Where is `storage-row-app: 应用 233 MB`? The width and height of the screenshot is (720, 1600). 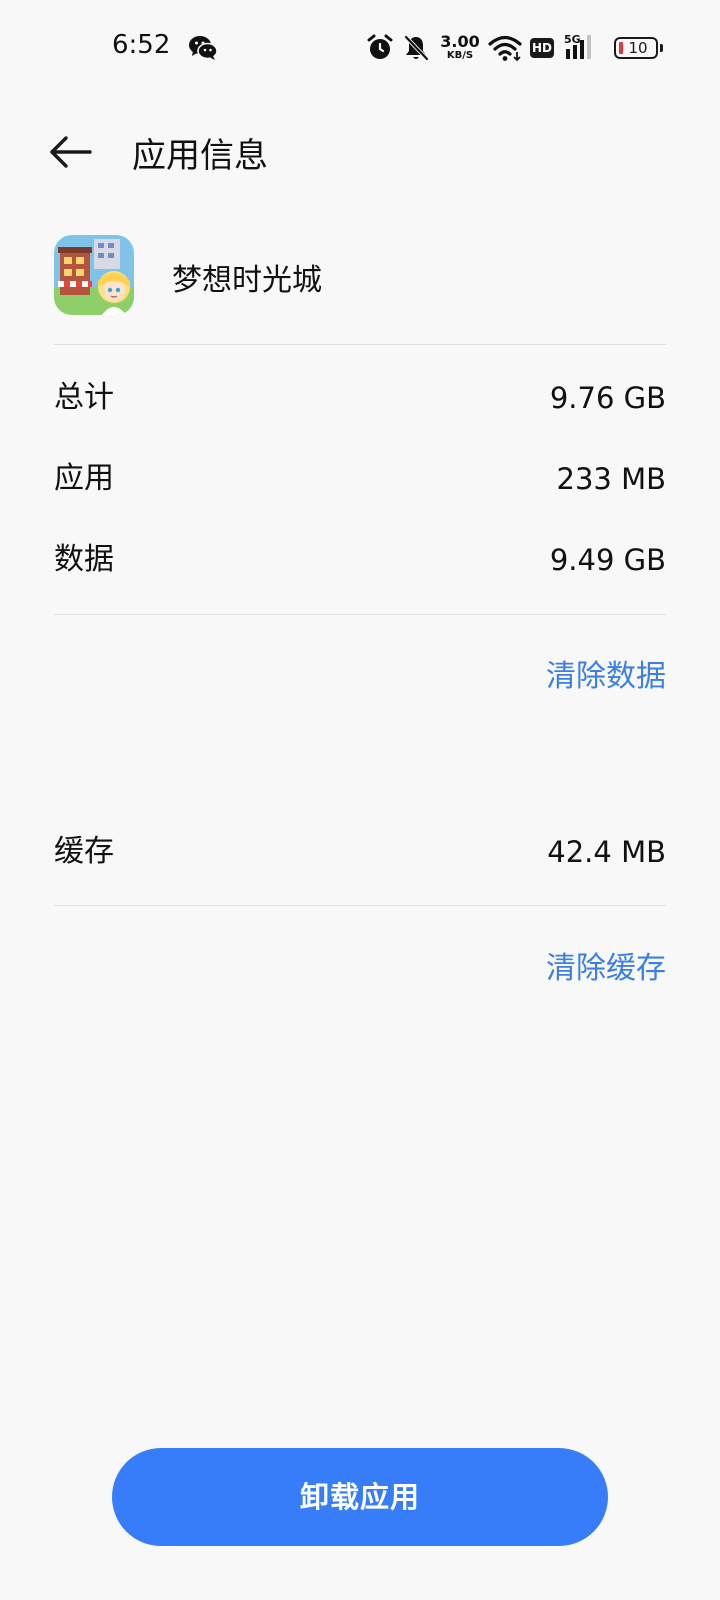
storage-row-app: 应用 233 MB is located at coordinates (360, 479).